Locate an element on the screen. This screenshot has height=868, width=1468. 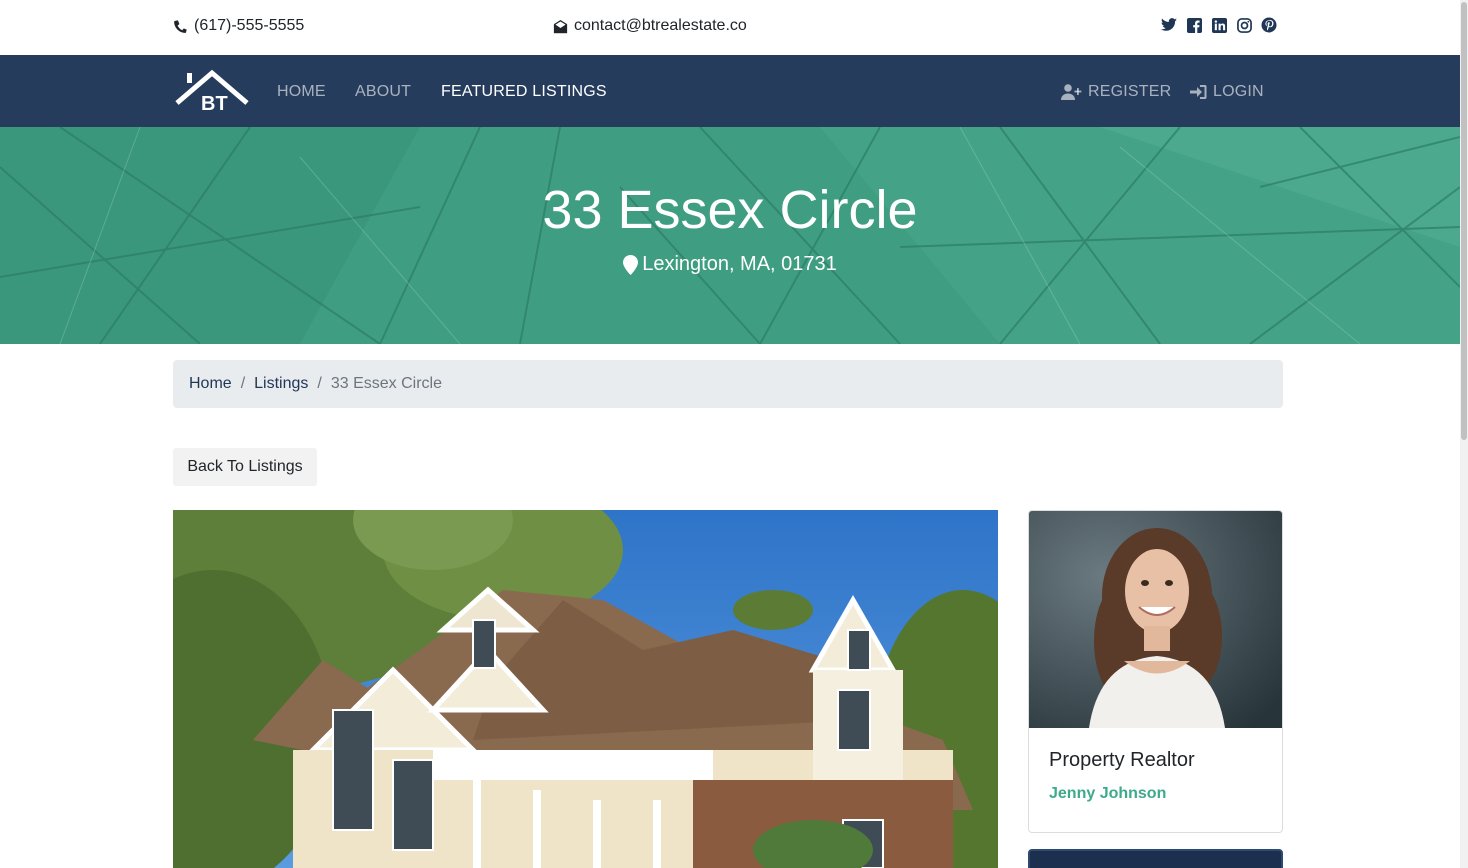
phone-contact: (617)-555-5555 is located at coordinates (238, 26).